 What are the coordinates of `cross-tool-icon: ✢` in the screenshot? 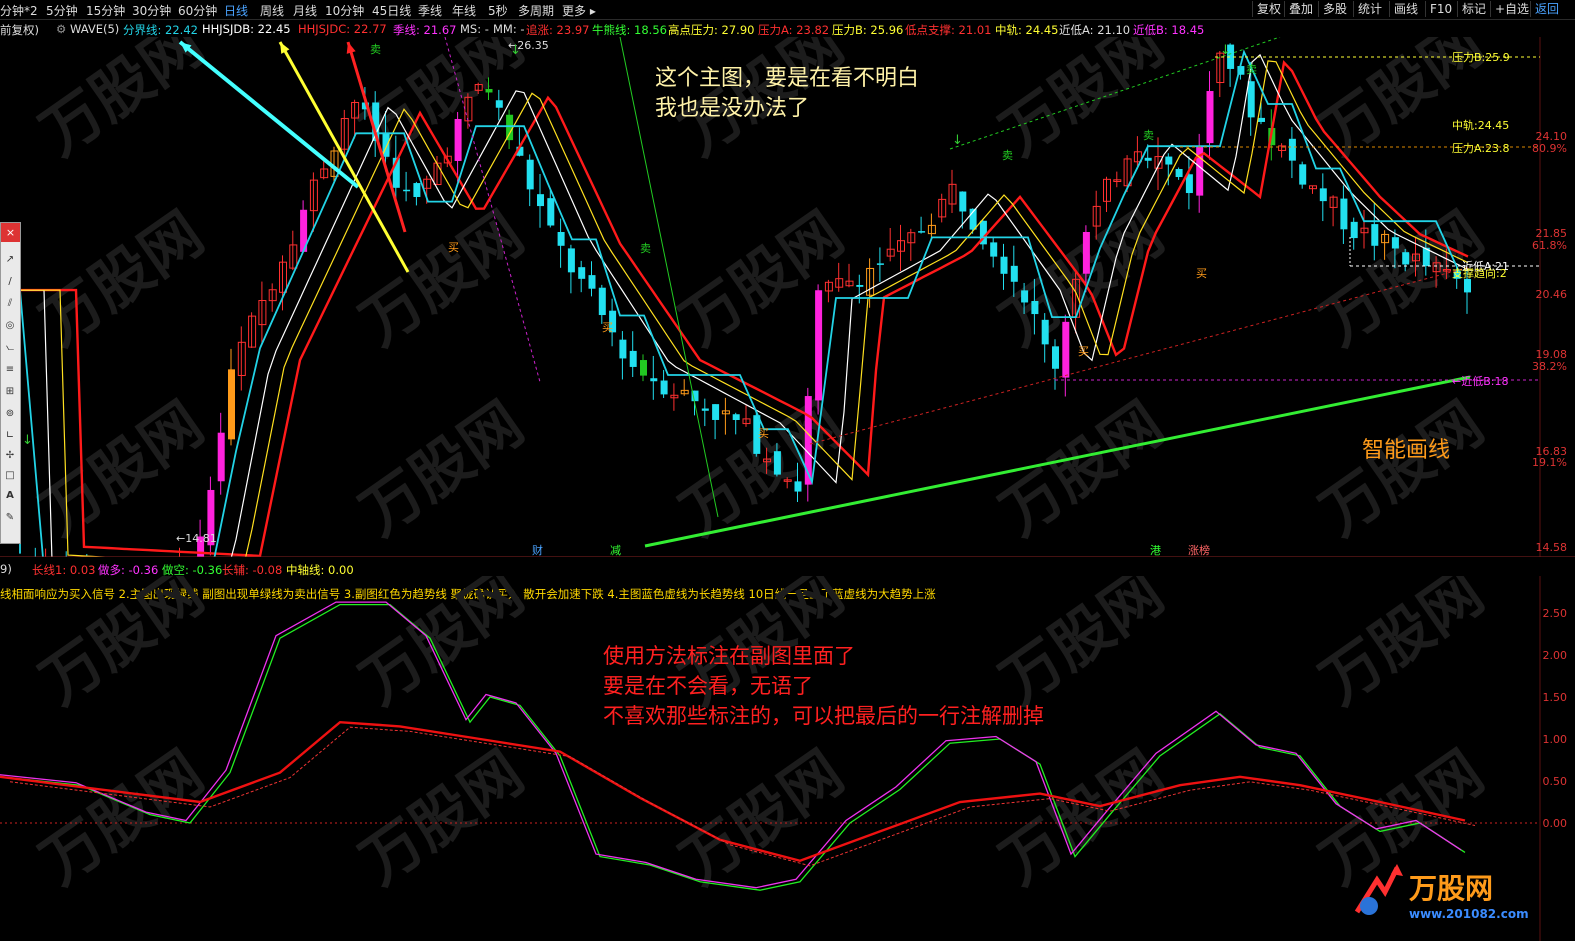 It's located at (10, 456).